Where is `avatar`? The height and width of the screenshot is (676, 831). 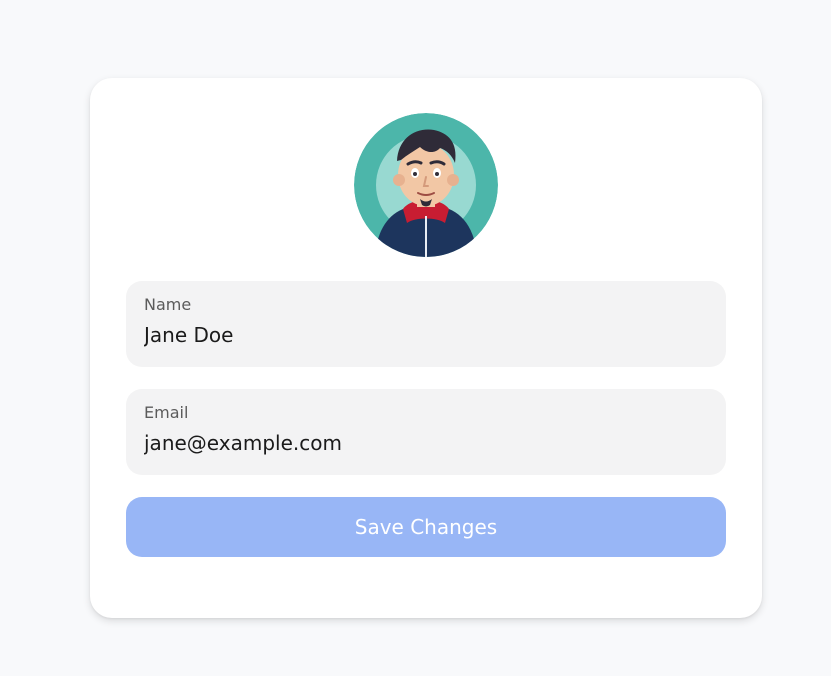
avatar is located at coordinates (426, 185).